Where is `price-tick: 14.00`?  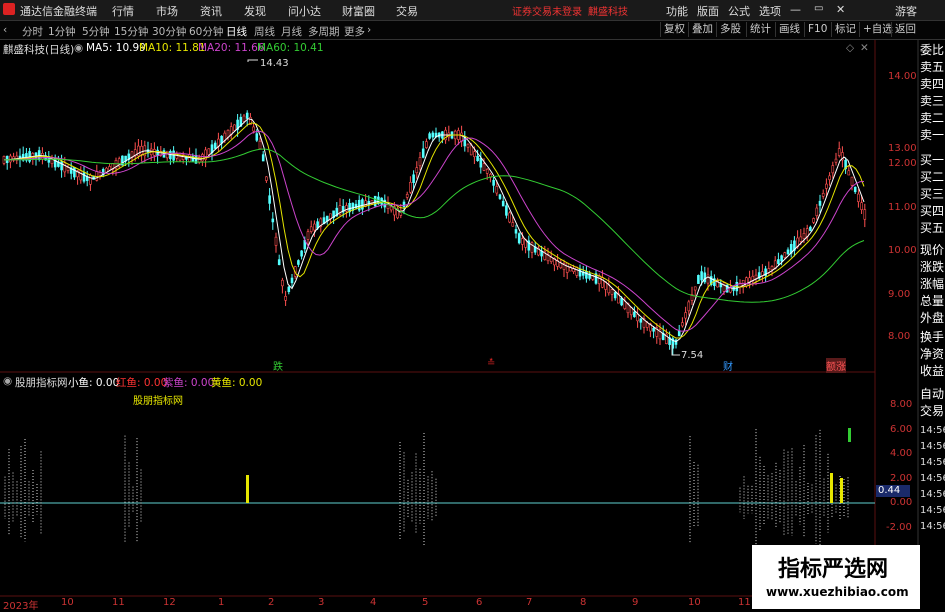
price-tick: 14.00 is located at coordinates (902, 76).